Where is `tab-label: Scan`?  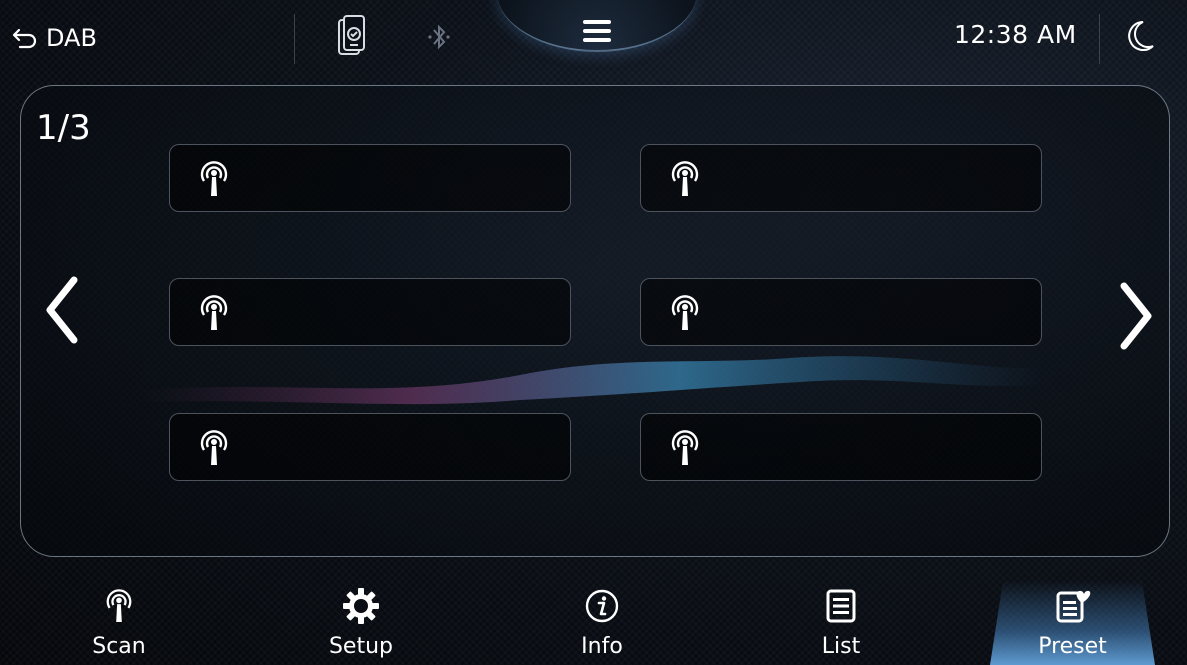 tab-label: Scan is located at coordinates (119, 646).